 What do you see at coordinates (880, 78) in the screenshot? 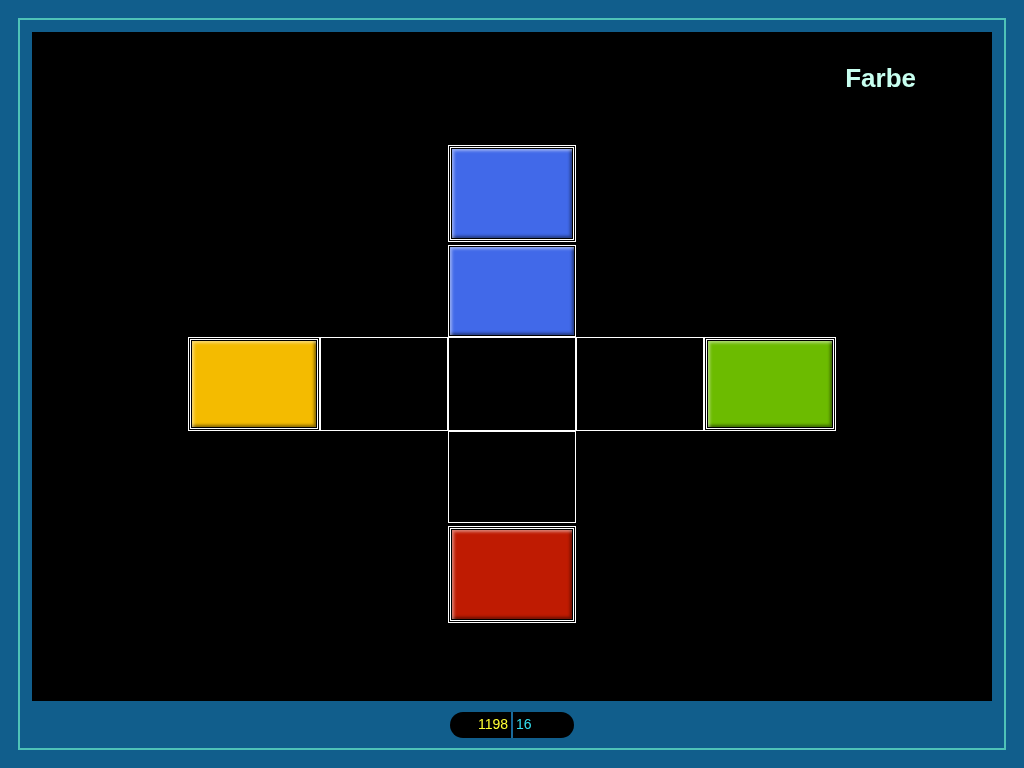
I see `mode-title: Farbe` at bounding box center [880, 78].